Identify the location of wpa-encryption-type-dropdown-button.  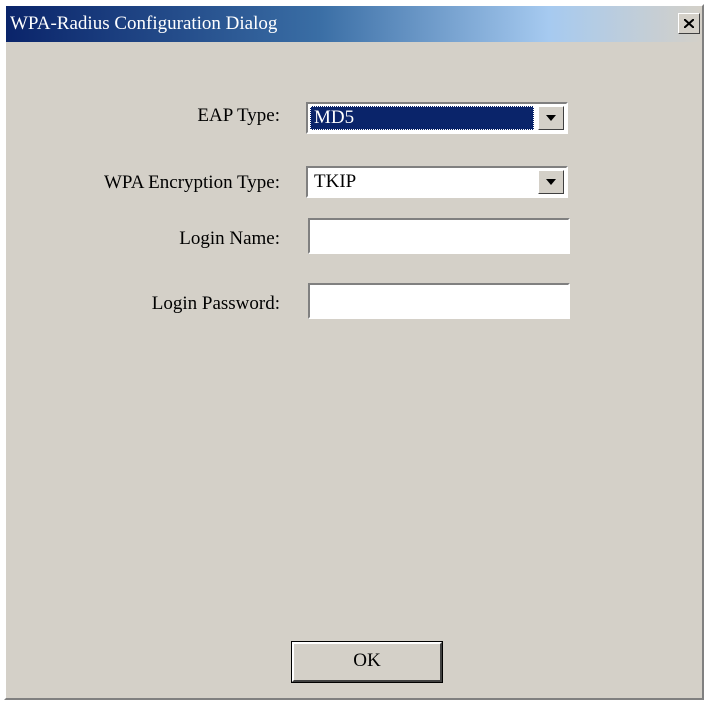
(551, 182).